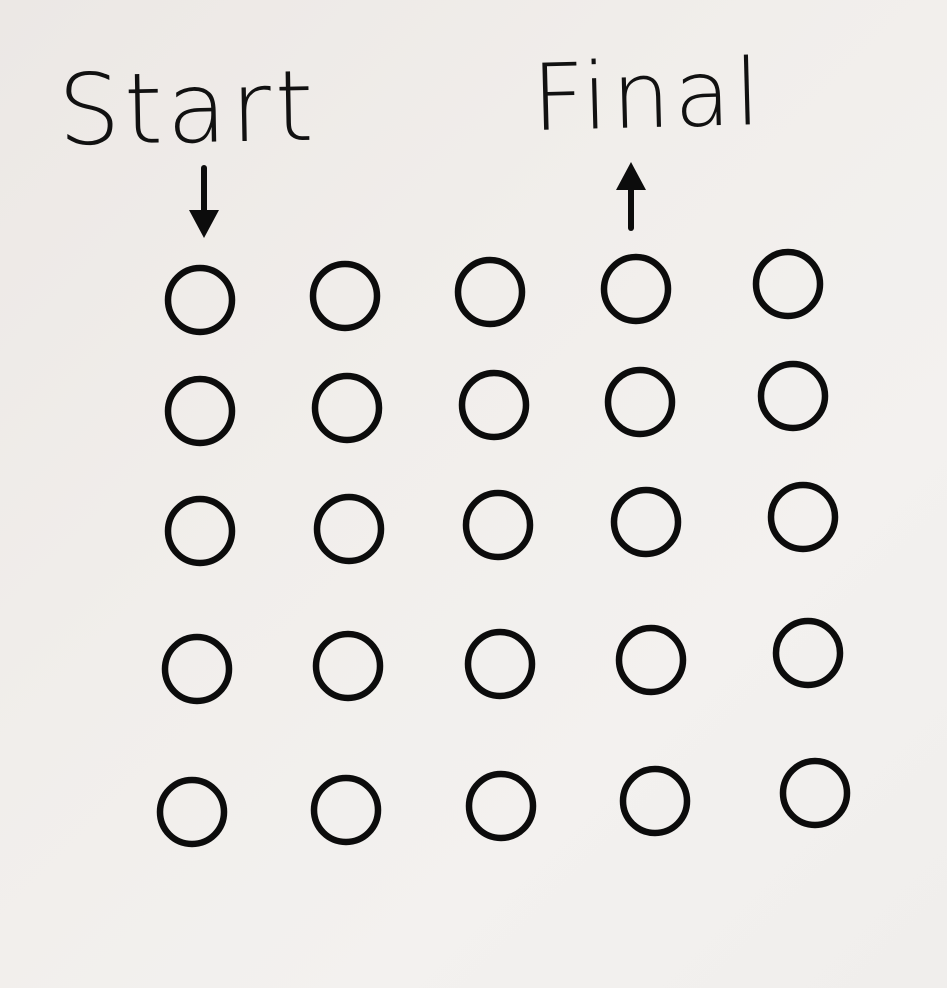 The image size is (947, 988). Describe the element at coordinates (793, 396) in the screenshot. I see `peg-circle-r2-c5` at that location.